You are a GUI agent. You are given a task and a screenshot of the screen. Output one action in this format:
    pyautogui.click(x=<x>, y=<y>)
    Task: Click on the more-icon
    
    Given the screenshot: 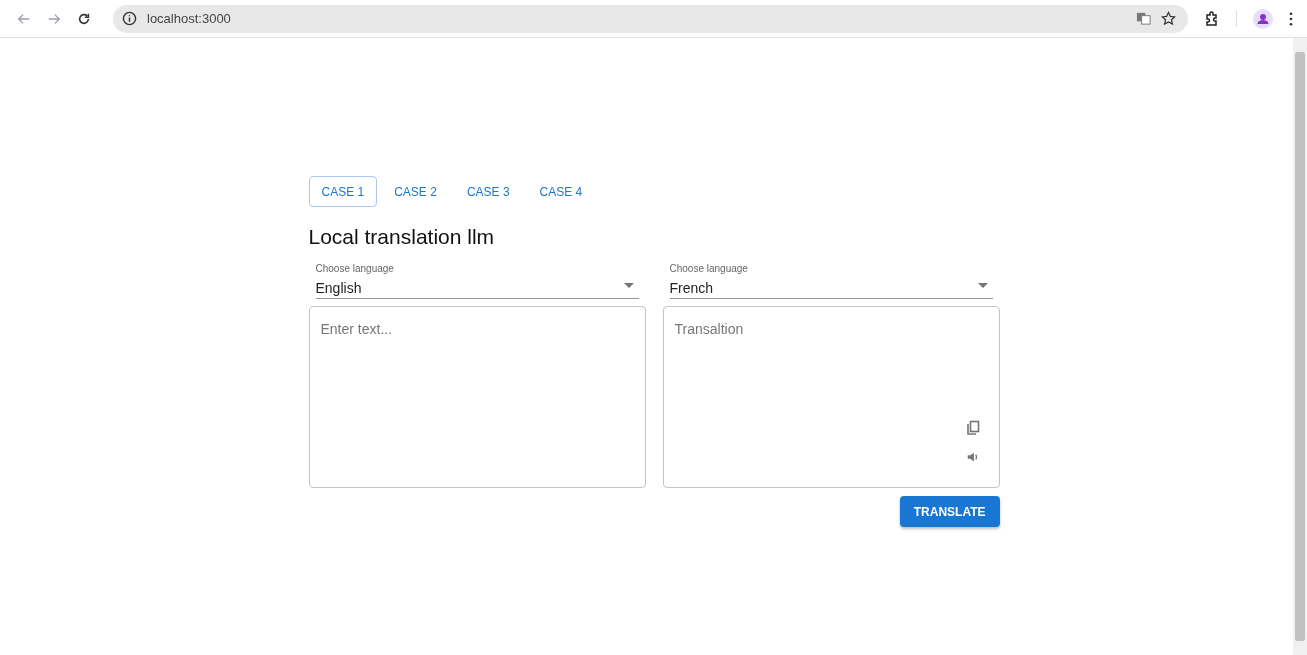 What is the action you would take?
    pyautogui.click(x=1291, y=18)
    